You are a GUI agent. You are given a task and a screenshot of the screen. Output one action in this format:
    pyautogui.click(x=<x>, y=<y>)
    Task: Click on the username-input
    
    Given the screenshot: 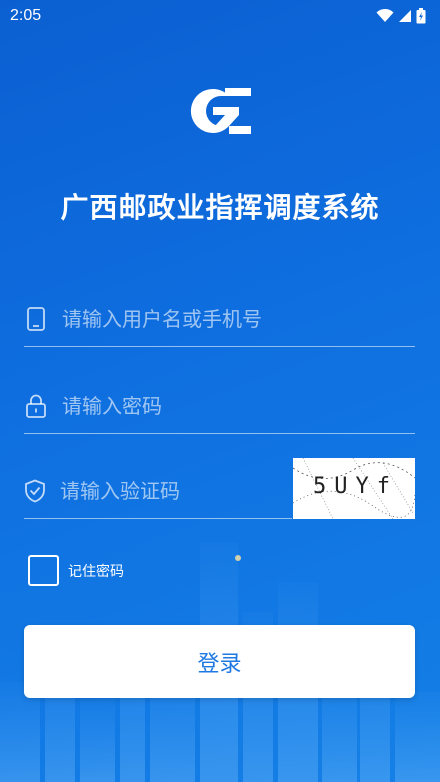 What is the action you would take?
    pyautogui.click(x=238, y=318)
    